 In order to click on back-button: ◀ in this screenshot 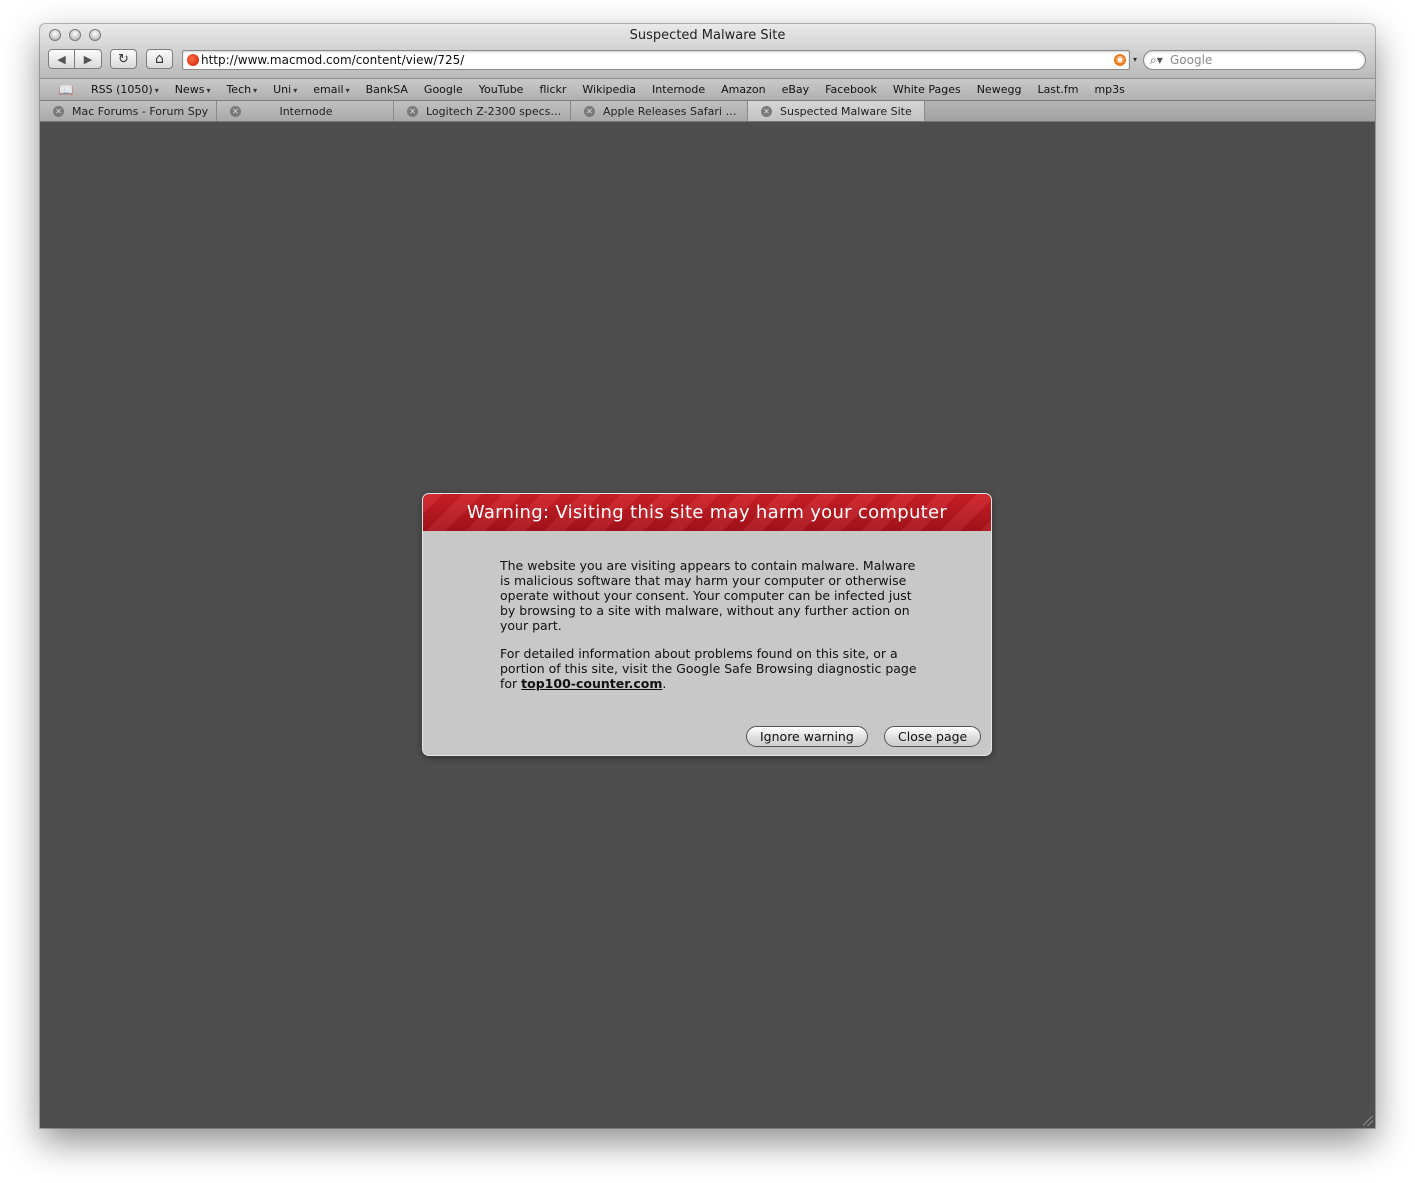, I will do `click(61, 59)`.